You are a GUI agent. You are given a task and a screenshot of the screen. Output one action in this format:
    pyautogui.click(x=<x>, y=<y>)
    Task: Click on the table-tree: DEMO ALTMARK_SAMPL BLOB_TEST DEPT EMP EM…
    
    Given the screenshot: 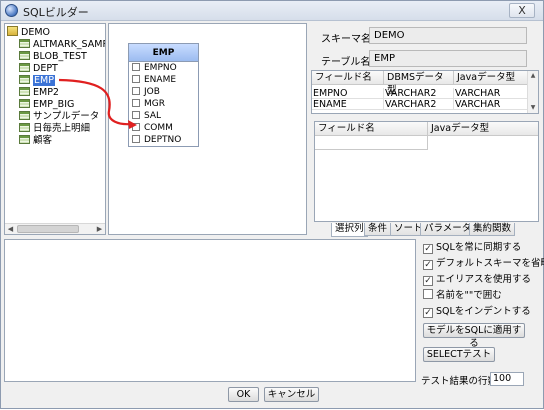 What is the action you would take?
    pyautogui.click(x=55, y=129)
    